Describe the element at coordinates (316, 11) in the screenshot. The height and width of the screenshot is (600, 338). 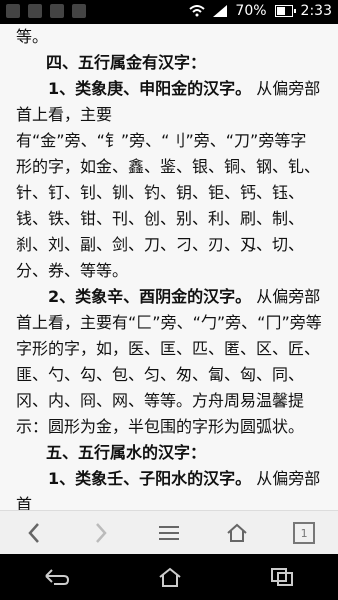
I see `clock-time: 2:33` at that location.